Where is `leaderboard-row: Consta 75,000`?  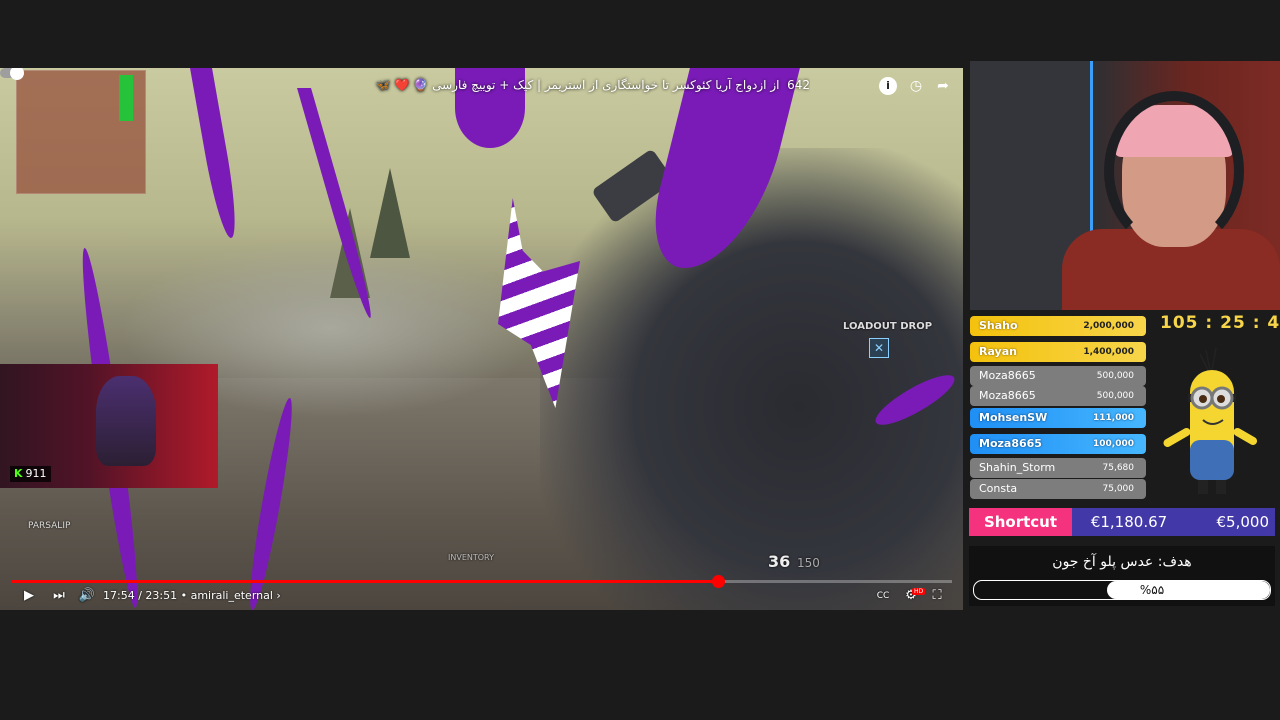
leaderboard-row: Consta 75,000 is located at coordinates (1058, 489).